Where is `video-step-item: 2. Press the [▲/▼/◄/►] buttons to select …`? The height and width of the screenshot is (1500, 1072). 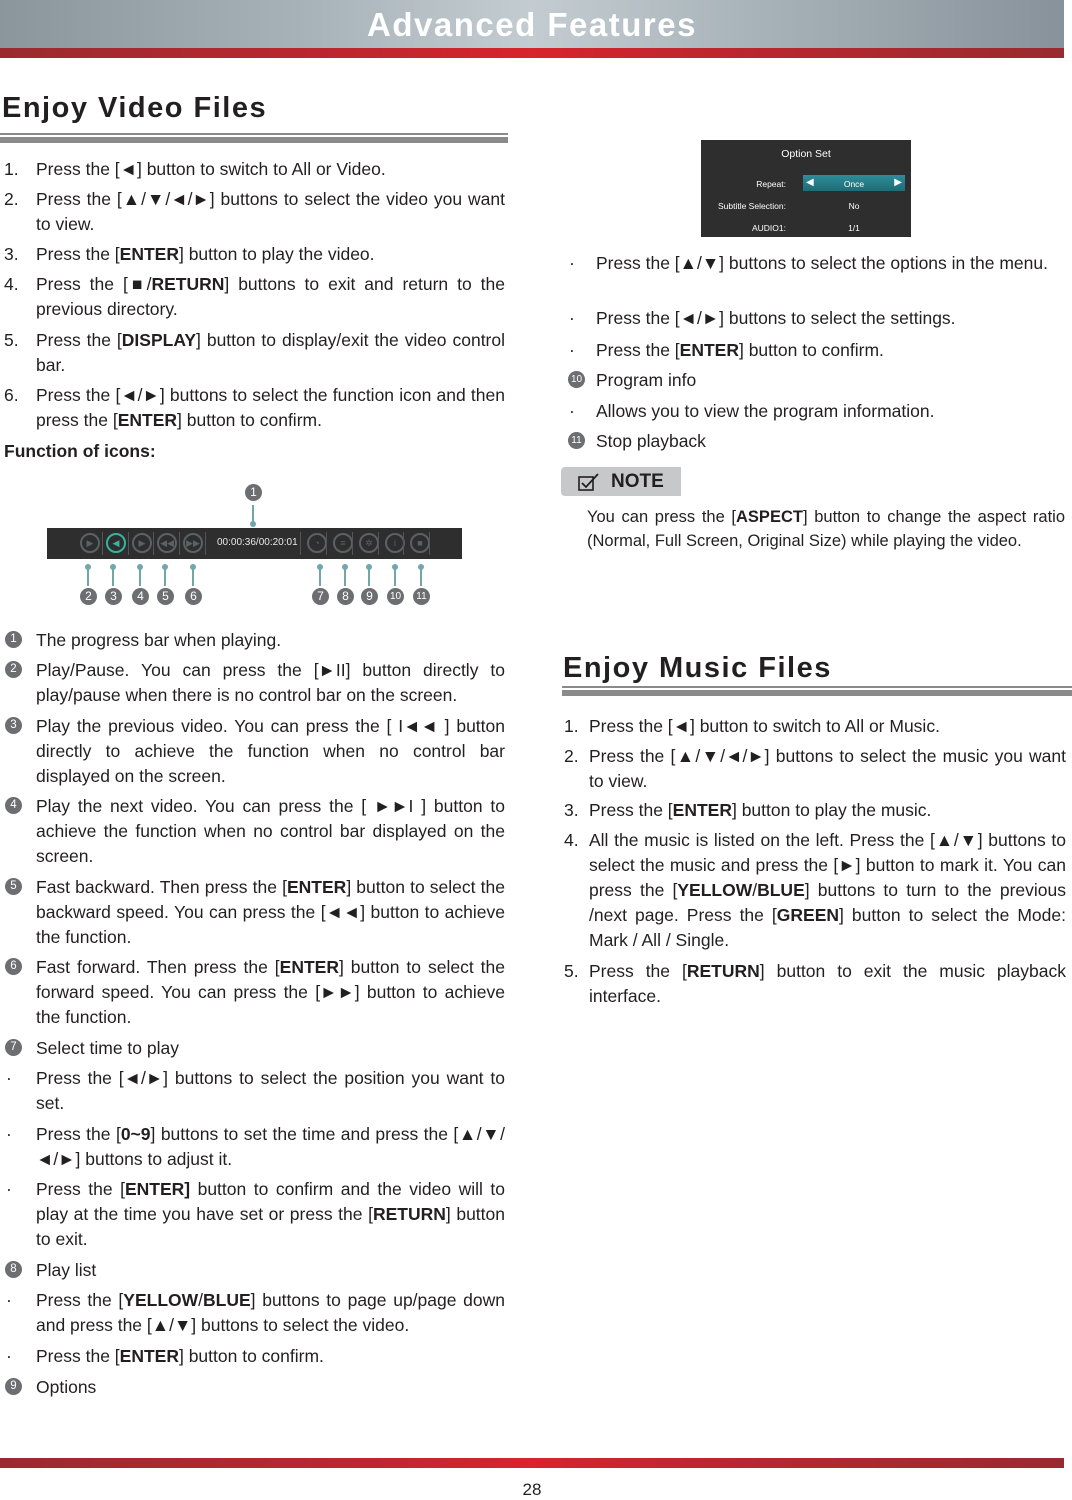
video-step-item: 2. Press the [▲/▼/◄/►] buttons to select … is located at coordinates (254, 212).